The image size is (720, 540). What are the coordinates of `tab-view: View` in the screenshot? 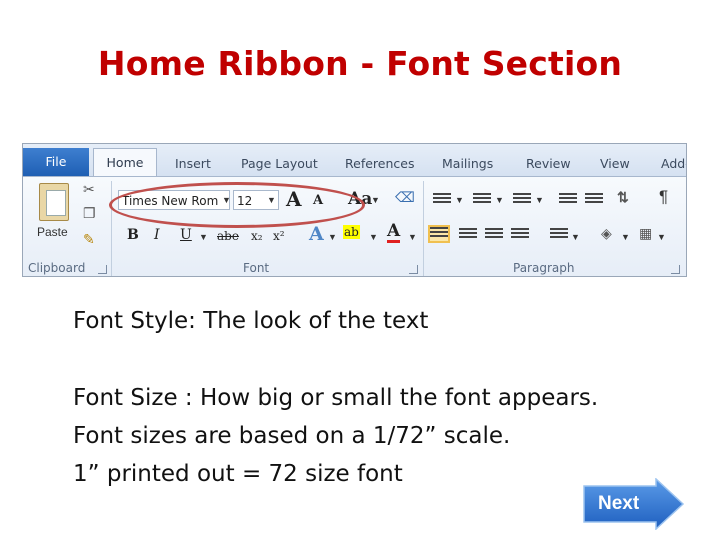 It's located at (615, 163).